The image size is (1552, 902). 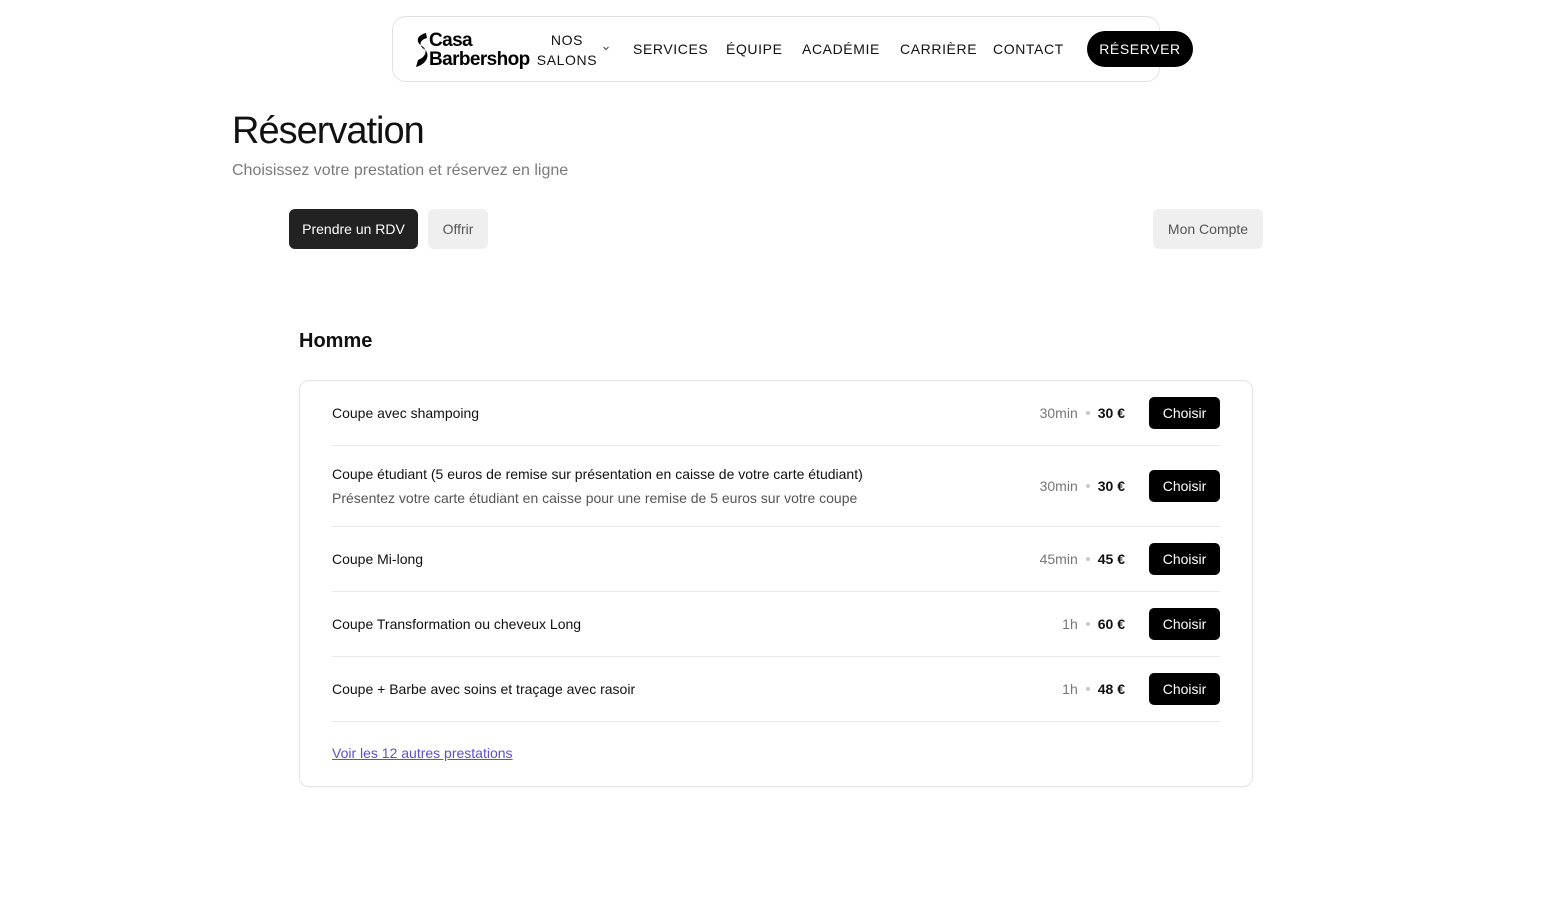 What do you see at coordinates (776, 559) in the screenshot?
I see `service-row: Coupe Mi-long 45min 45 € Choisir` at bounding box center [776, 559].